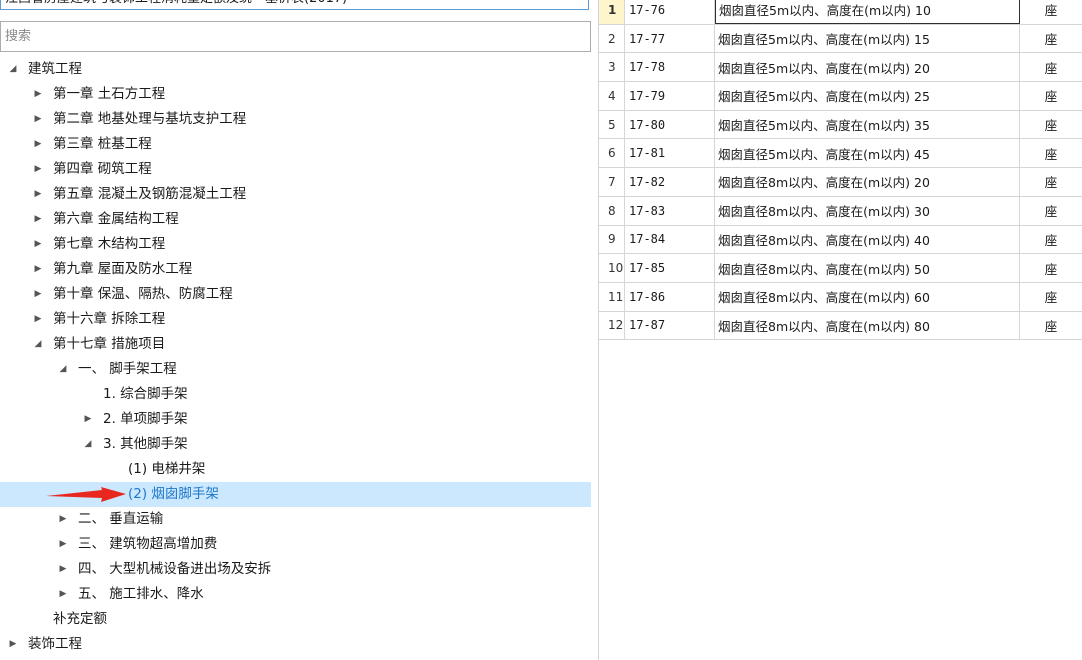 The image size is (1082, 660). I want to click on tree-node: ◢ 建筑工程, so click(295, 69).